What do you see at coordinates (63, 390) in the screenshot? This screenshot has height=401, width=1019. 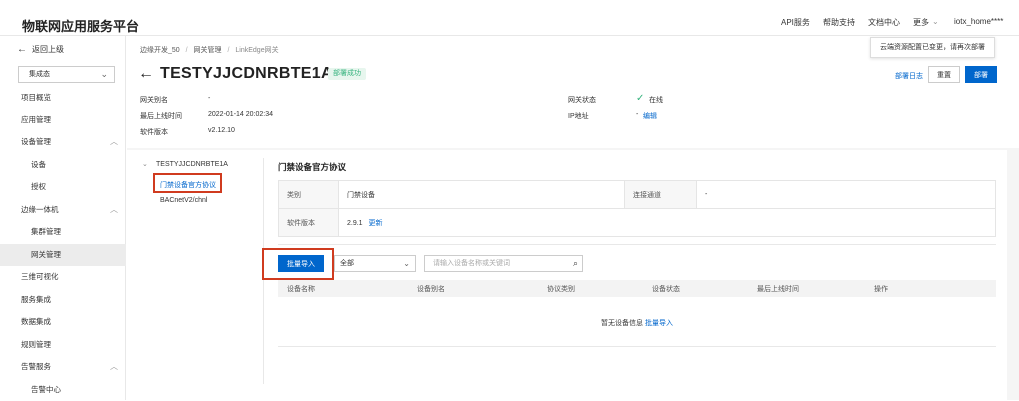 I see `sidebar-item-alarm-center: 告警中心` at bounding box center [63, 390].